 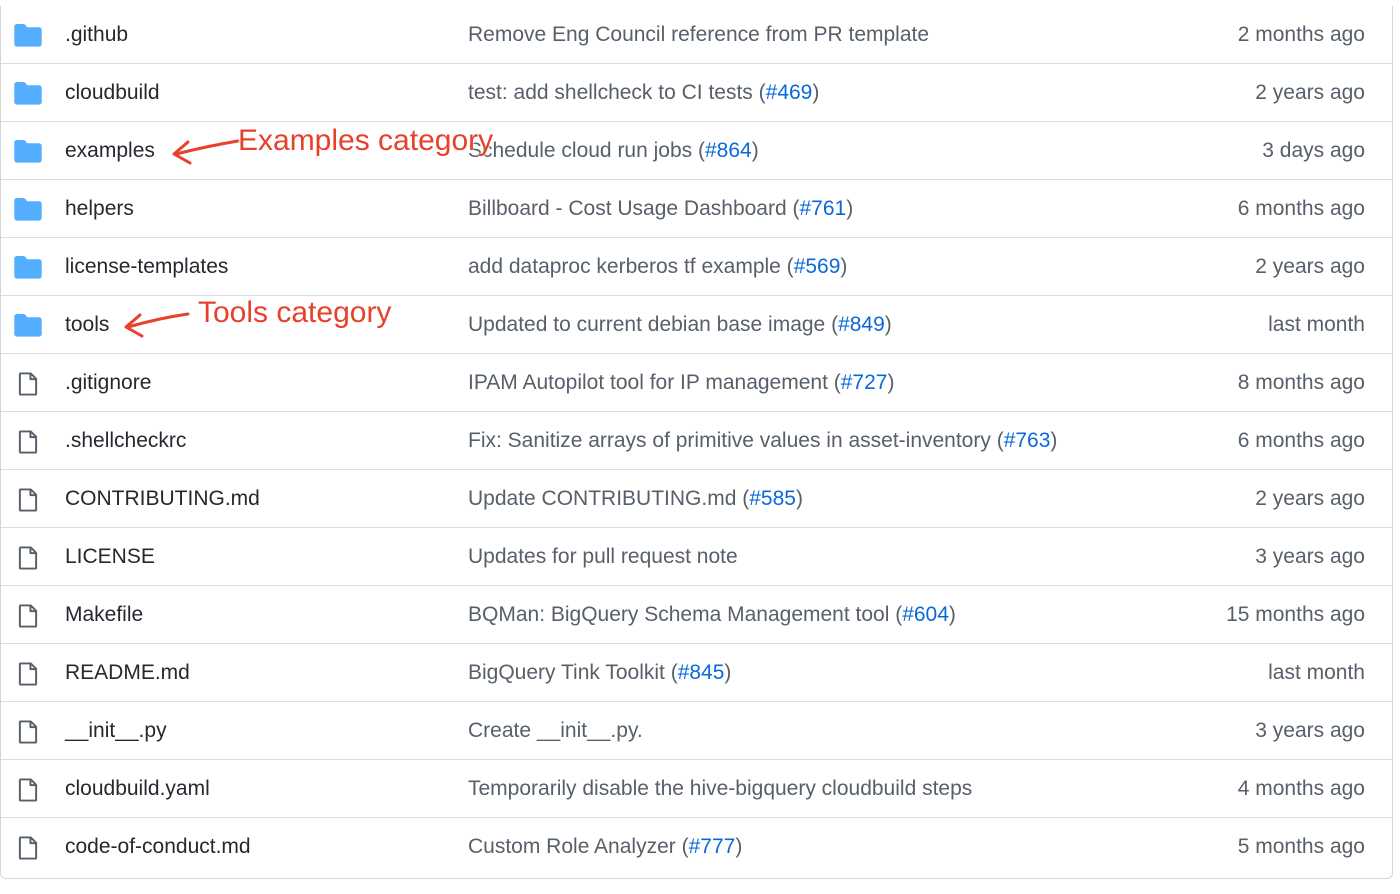 What do you see at coordinates (87, 325) in the screenshot?
I see `file-name-link: tools` at bounding box center [87, 325].